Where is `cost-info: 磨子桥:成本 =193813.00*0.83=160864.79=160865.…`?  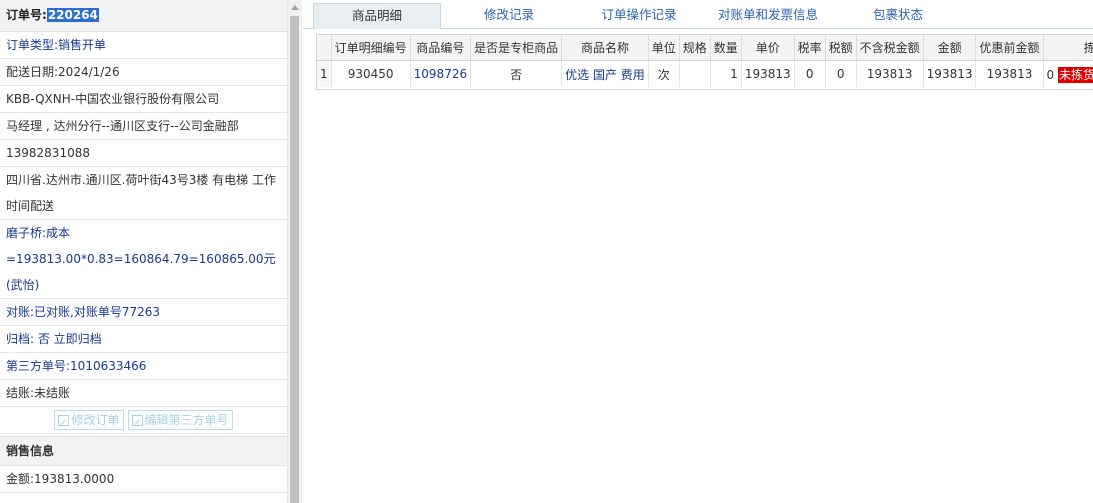 cost-info: 磨子桥:成本 =193813.00*0.83=160864.79=160865.… is located at coordinates (143, 259).